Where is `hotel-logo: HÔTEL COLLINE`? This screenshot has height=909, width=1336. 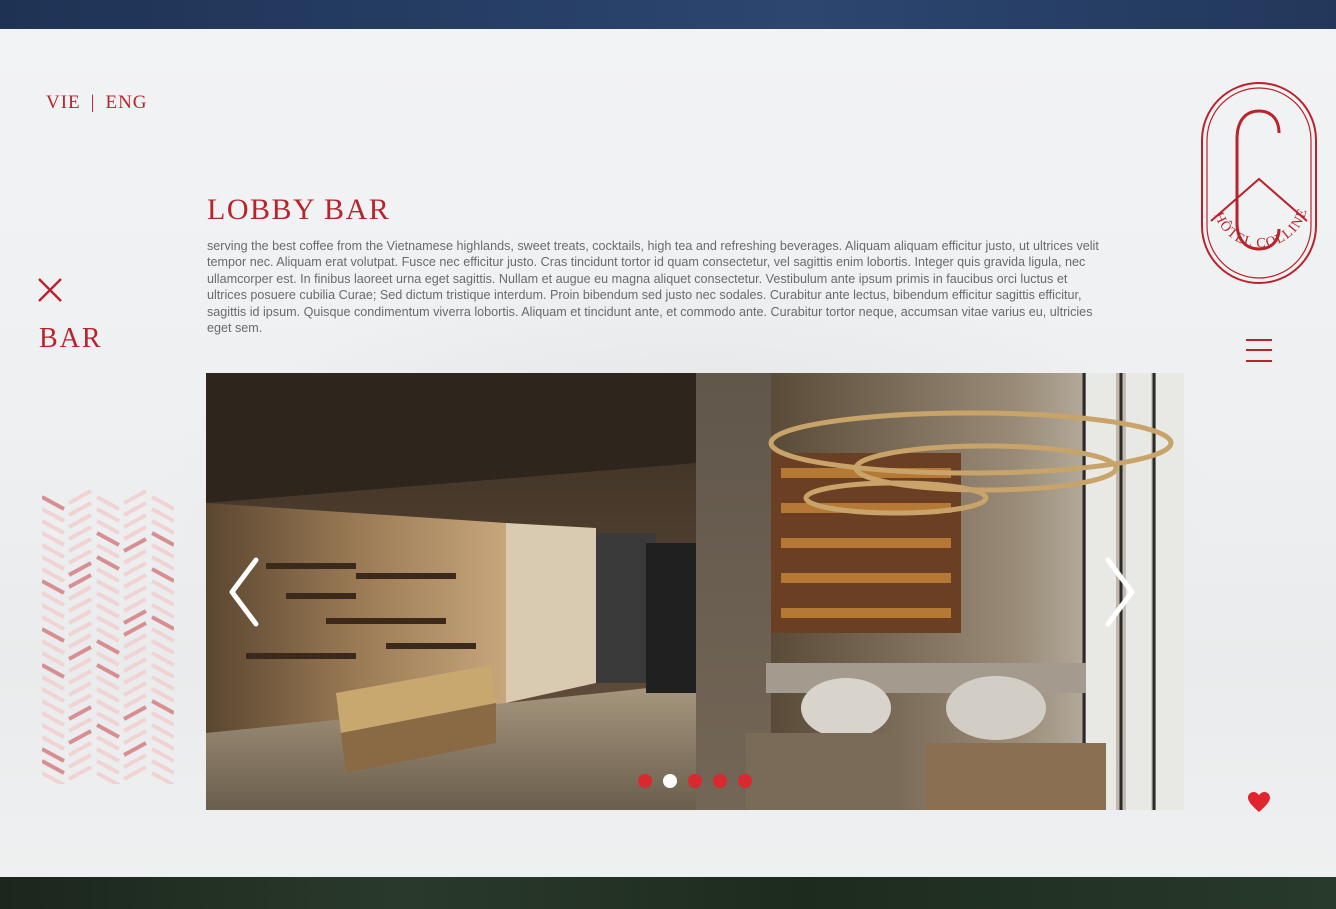 hotel-logo: HÔTEL COLLINE is located at coordinates (1259, 184).